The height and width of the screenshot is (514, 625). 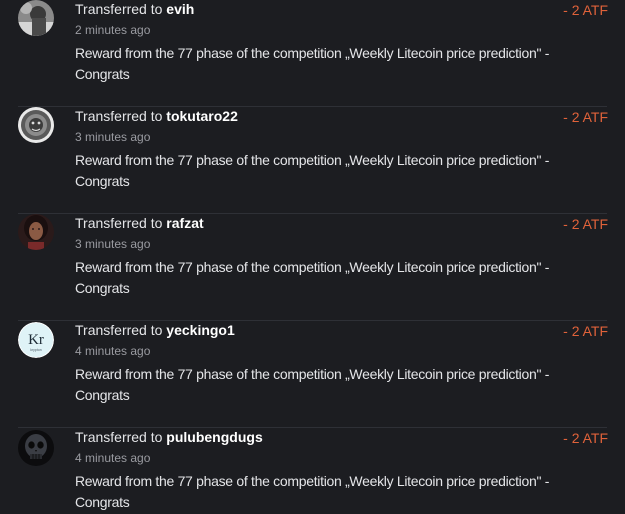 I want to click on recipient-link: yeckingo1, so click(x=200, y=330).